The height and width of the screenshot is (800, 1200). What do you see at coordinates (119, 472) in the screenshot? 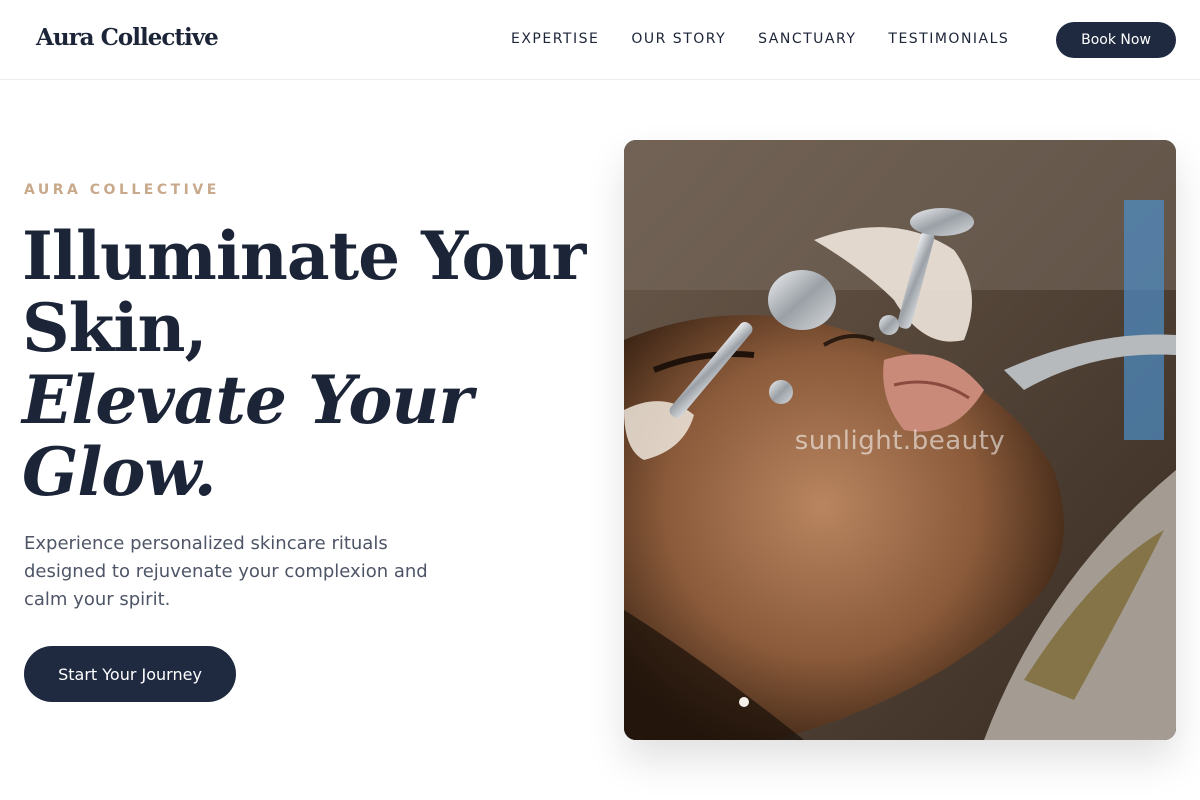
I see `headline-line-4: Glow.` at bounding box center [119, 472].